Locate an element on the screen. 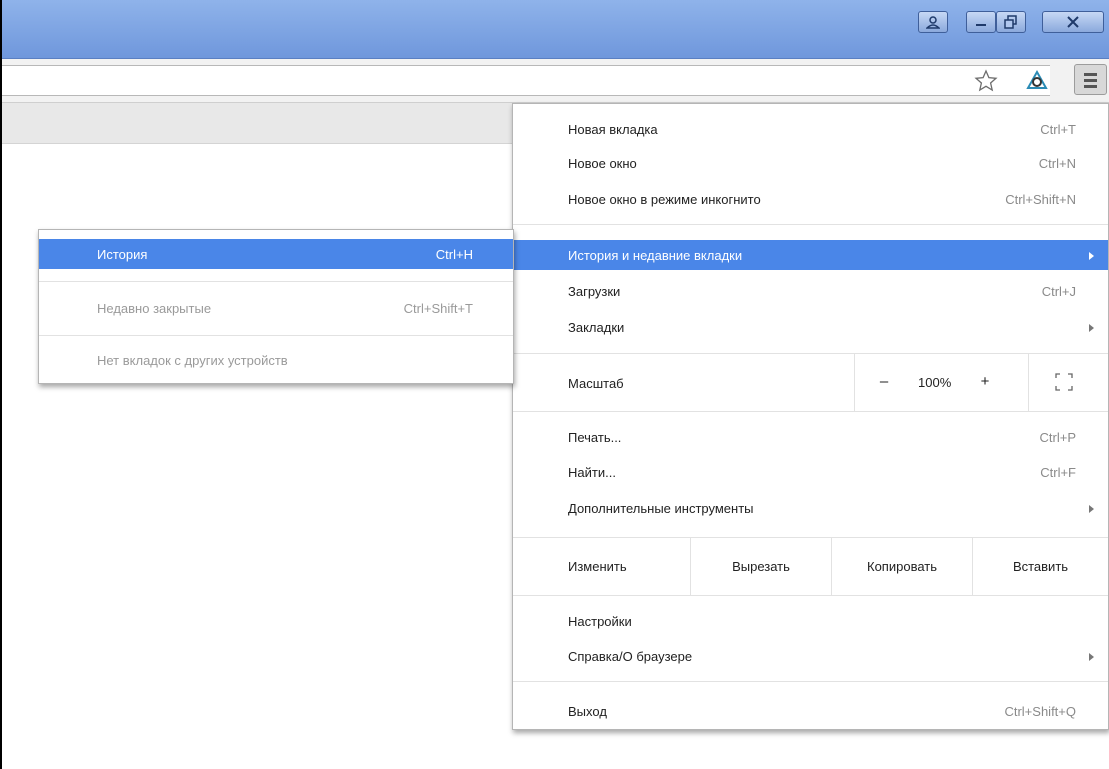  menu-item-label: История и недавние вкладки is located at coordinates (655, 255).